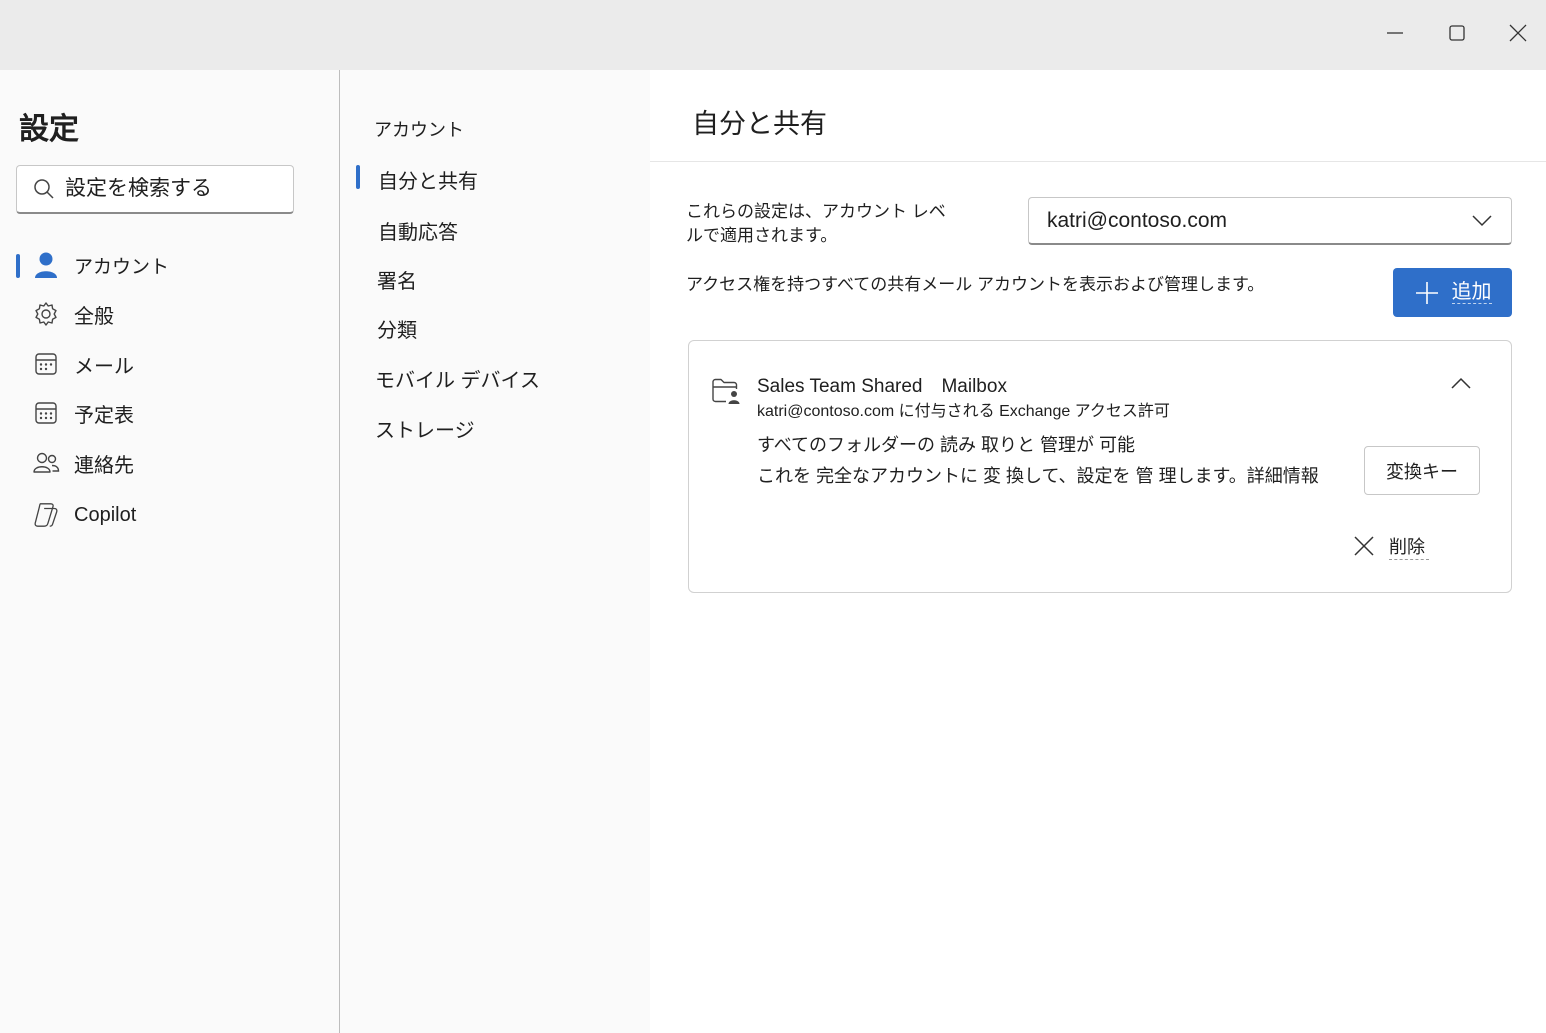  What do you see at coordinates (166, 463) in the screenshot?
I see `nav-item-contacts: 連絡先` at bounding box center [166, 463].